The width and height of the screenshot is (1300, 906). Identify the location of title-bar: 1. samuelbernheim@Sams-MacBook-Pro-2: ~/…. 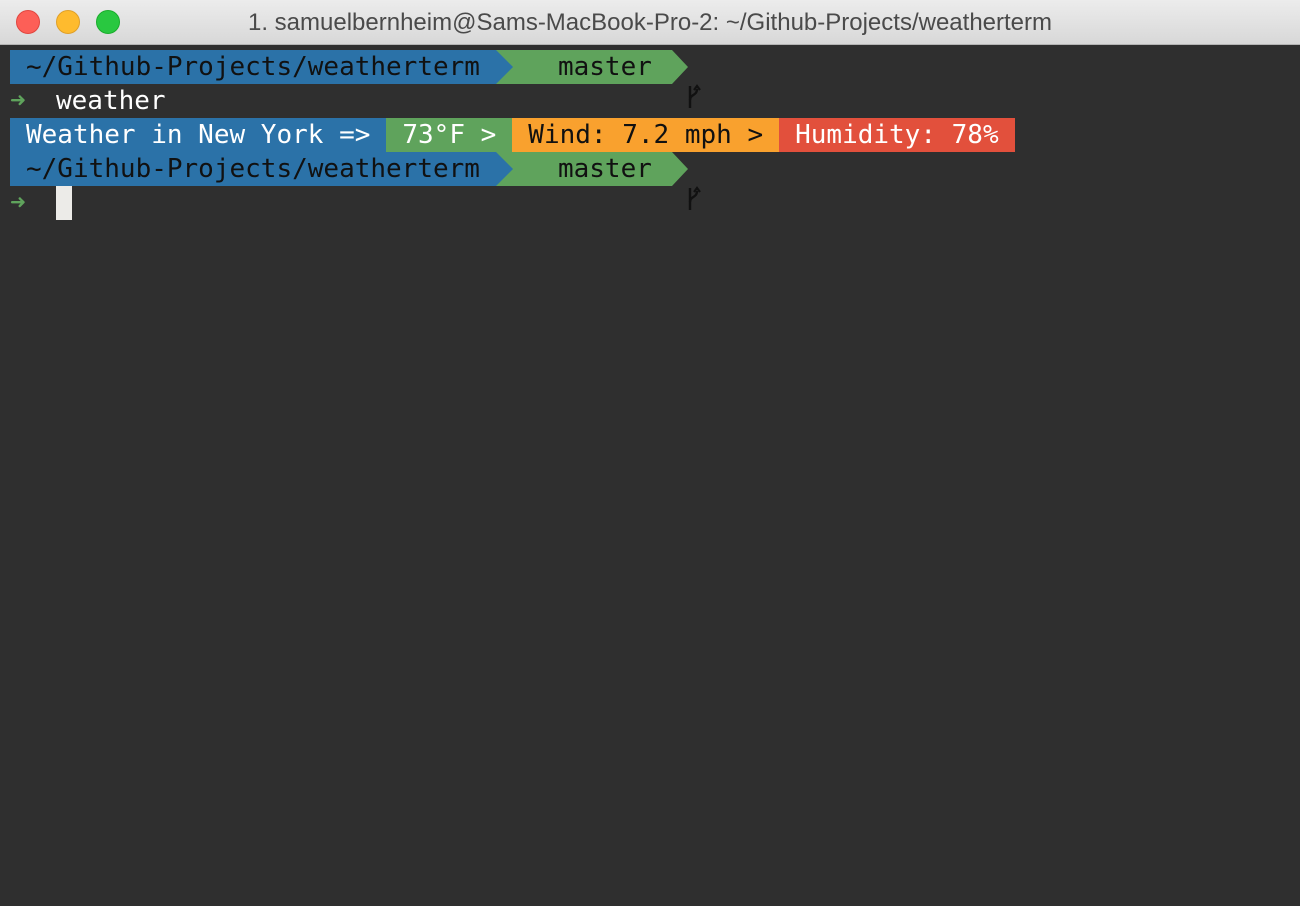
(650, 22).